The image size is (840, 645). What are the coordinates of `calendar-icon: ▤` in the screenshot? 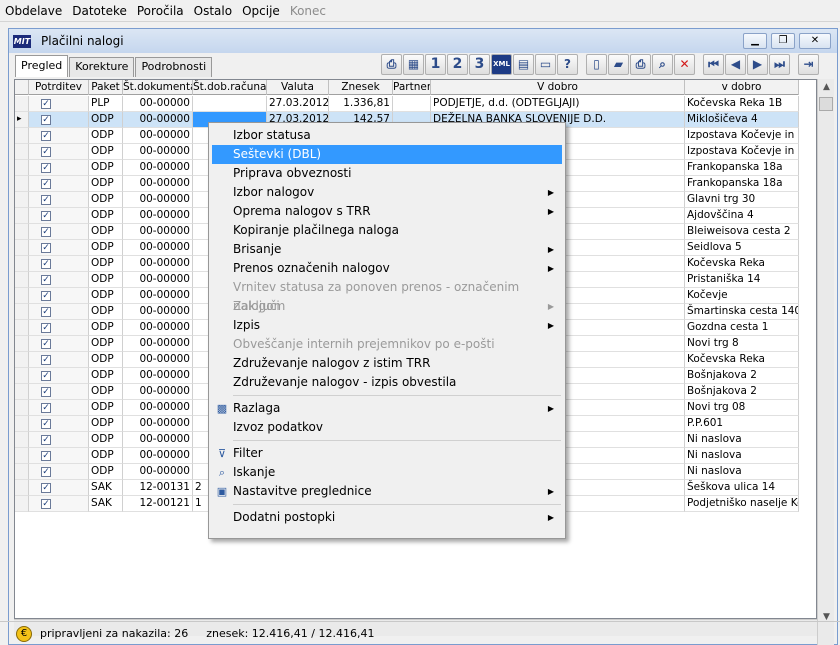 It's located at (523, 64).